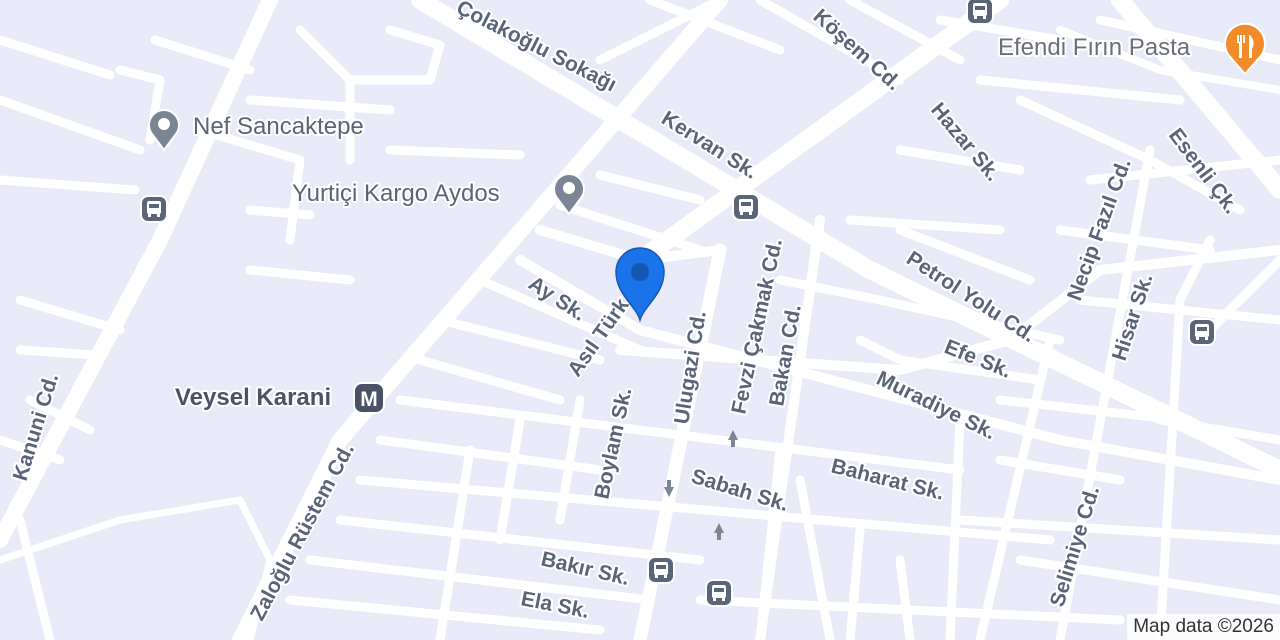 Image resolution: width=1280 pixels, height=640 pixels. I want to click on map-attribution: Map data ©2026, so click(1203, 627).